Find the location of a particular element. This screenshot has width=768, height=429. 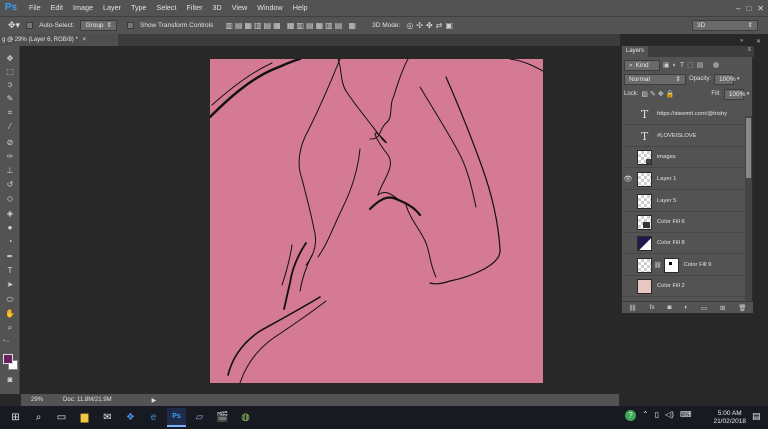

fill-field: 100% is located at coordinates (734, 94).